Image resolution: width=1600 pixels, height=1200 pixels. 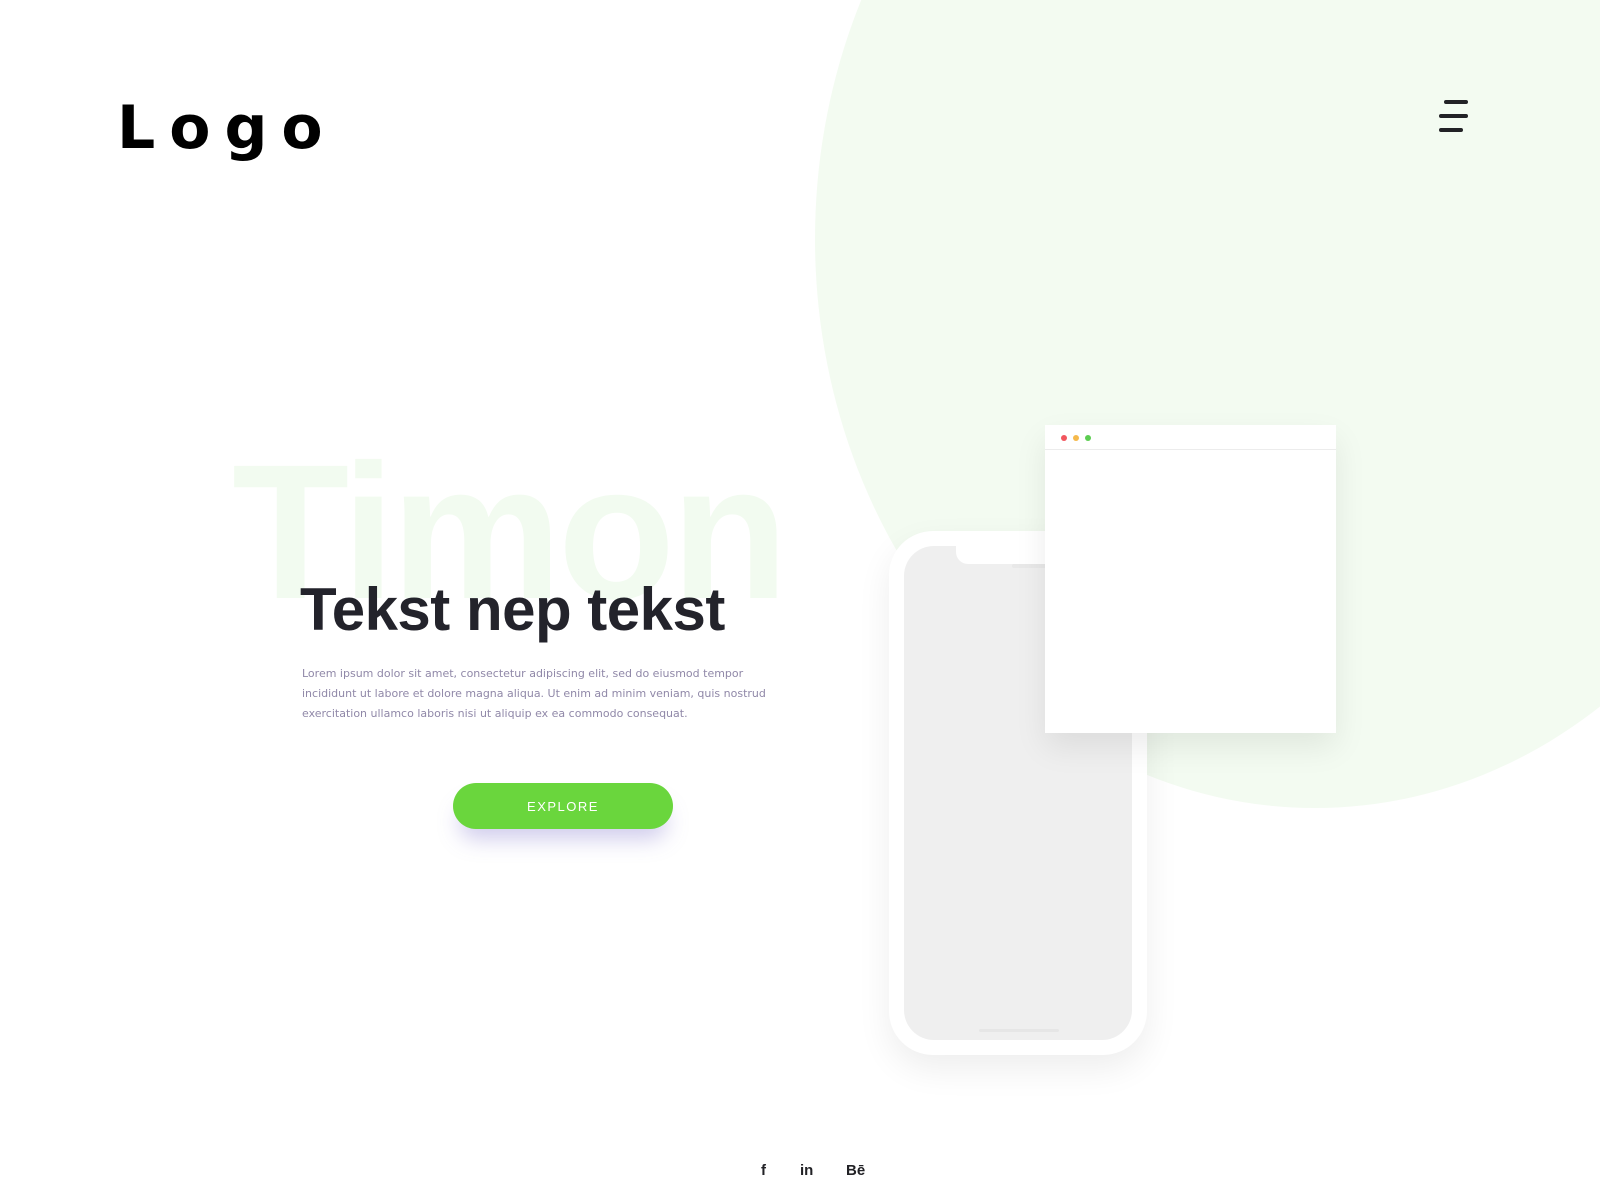 I want to click on hero-headline: Tekst nep tekst, so click(x=512, y=609).